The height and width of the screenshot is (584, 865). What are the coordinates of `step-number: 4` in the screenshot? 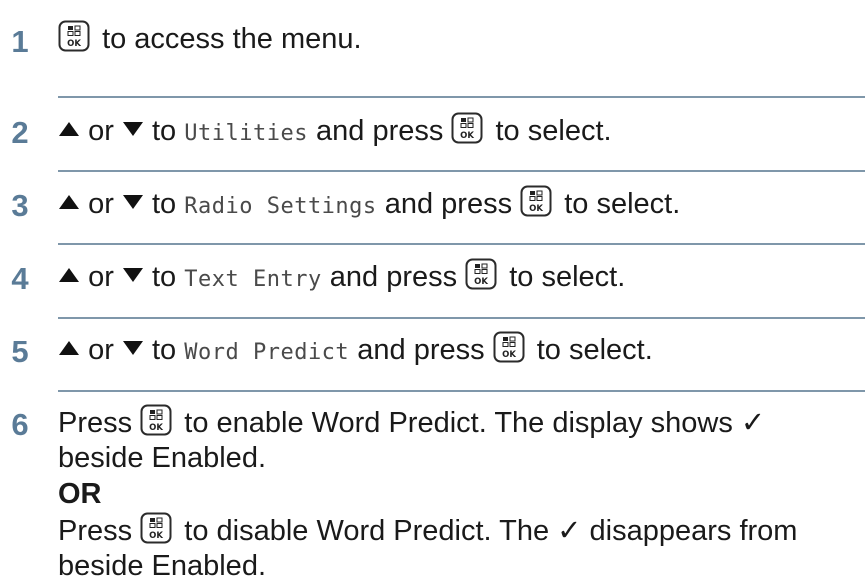 It's located at (20, 278).